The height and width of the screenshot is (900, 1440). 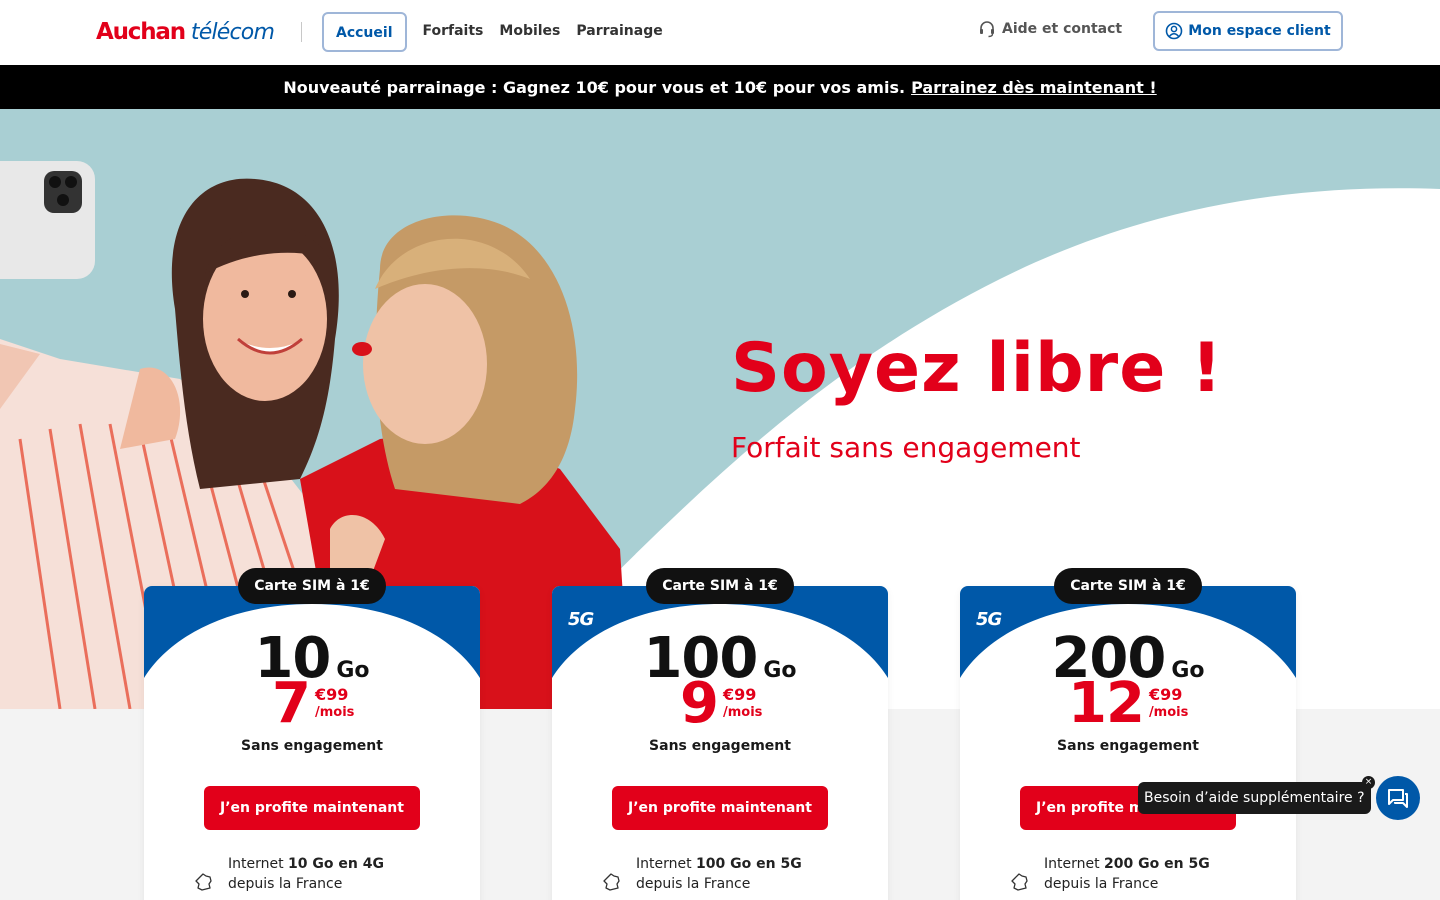 I want to click on user-circle-icon, so click(x=1174, y=31).